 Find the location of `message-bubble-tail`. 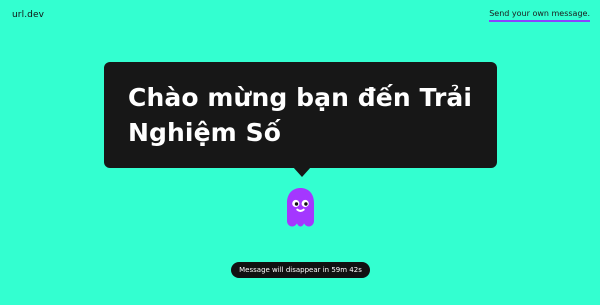

message-bubble-tail is located at coordinates (302, 172).